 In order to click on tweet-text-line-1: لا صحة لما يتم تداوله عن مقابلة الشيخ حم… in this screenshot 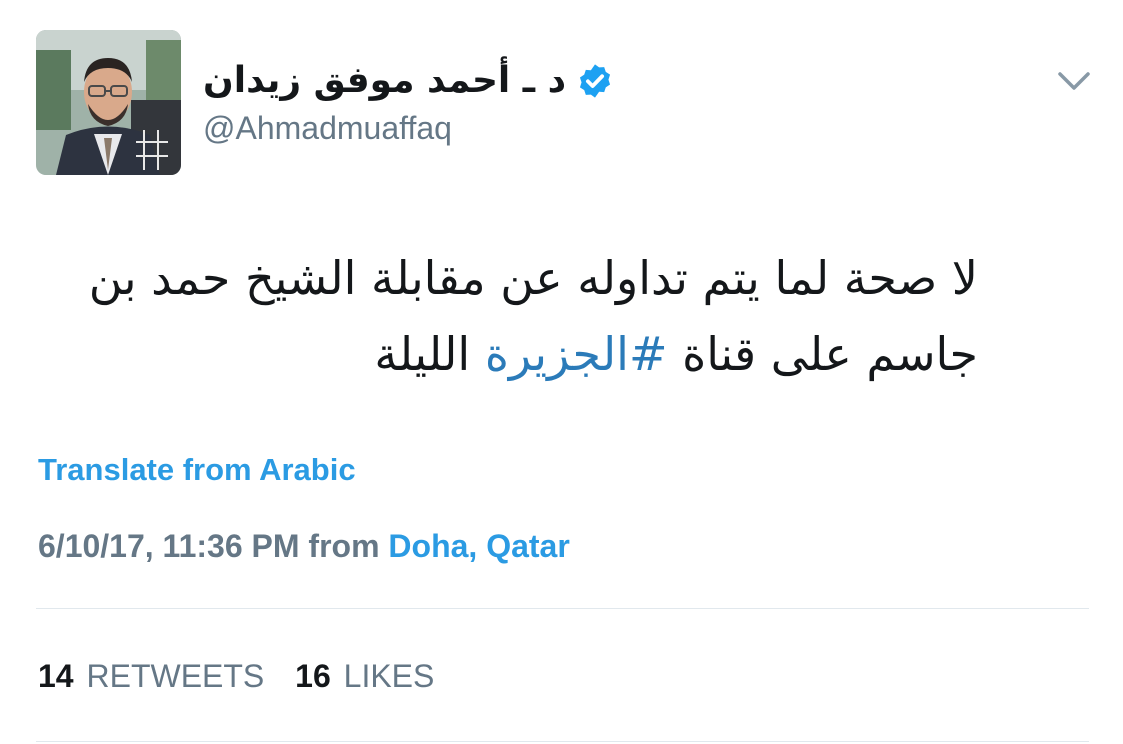, I will do `click(533, 278)`.